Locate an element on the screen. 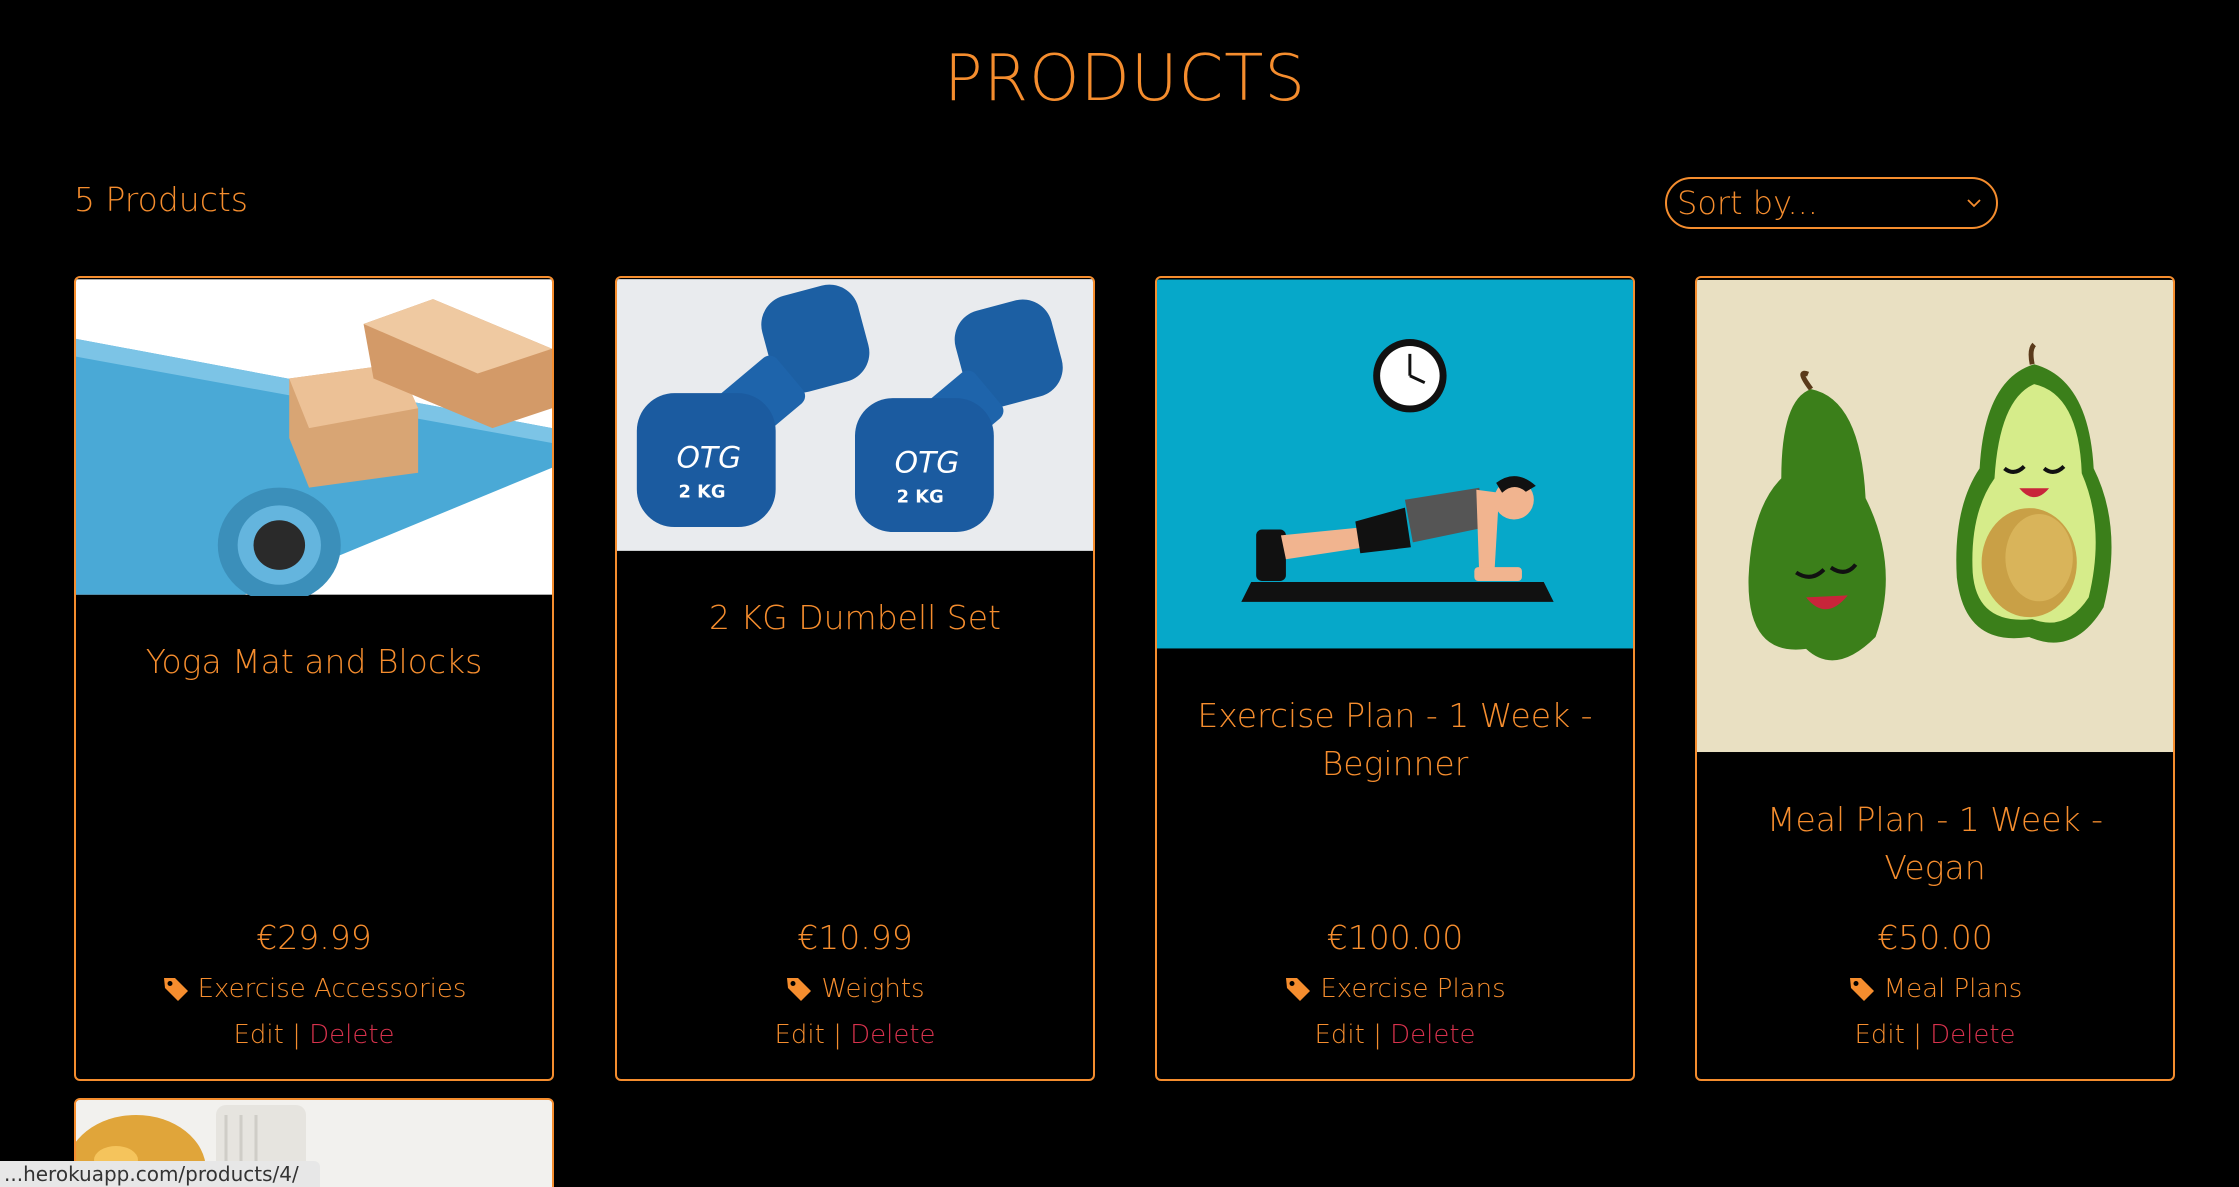  category-label: Weights is located at coordinates (873, 989).